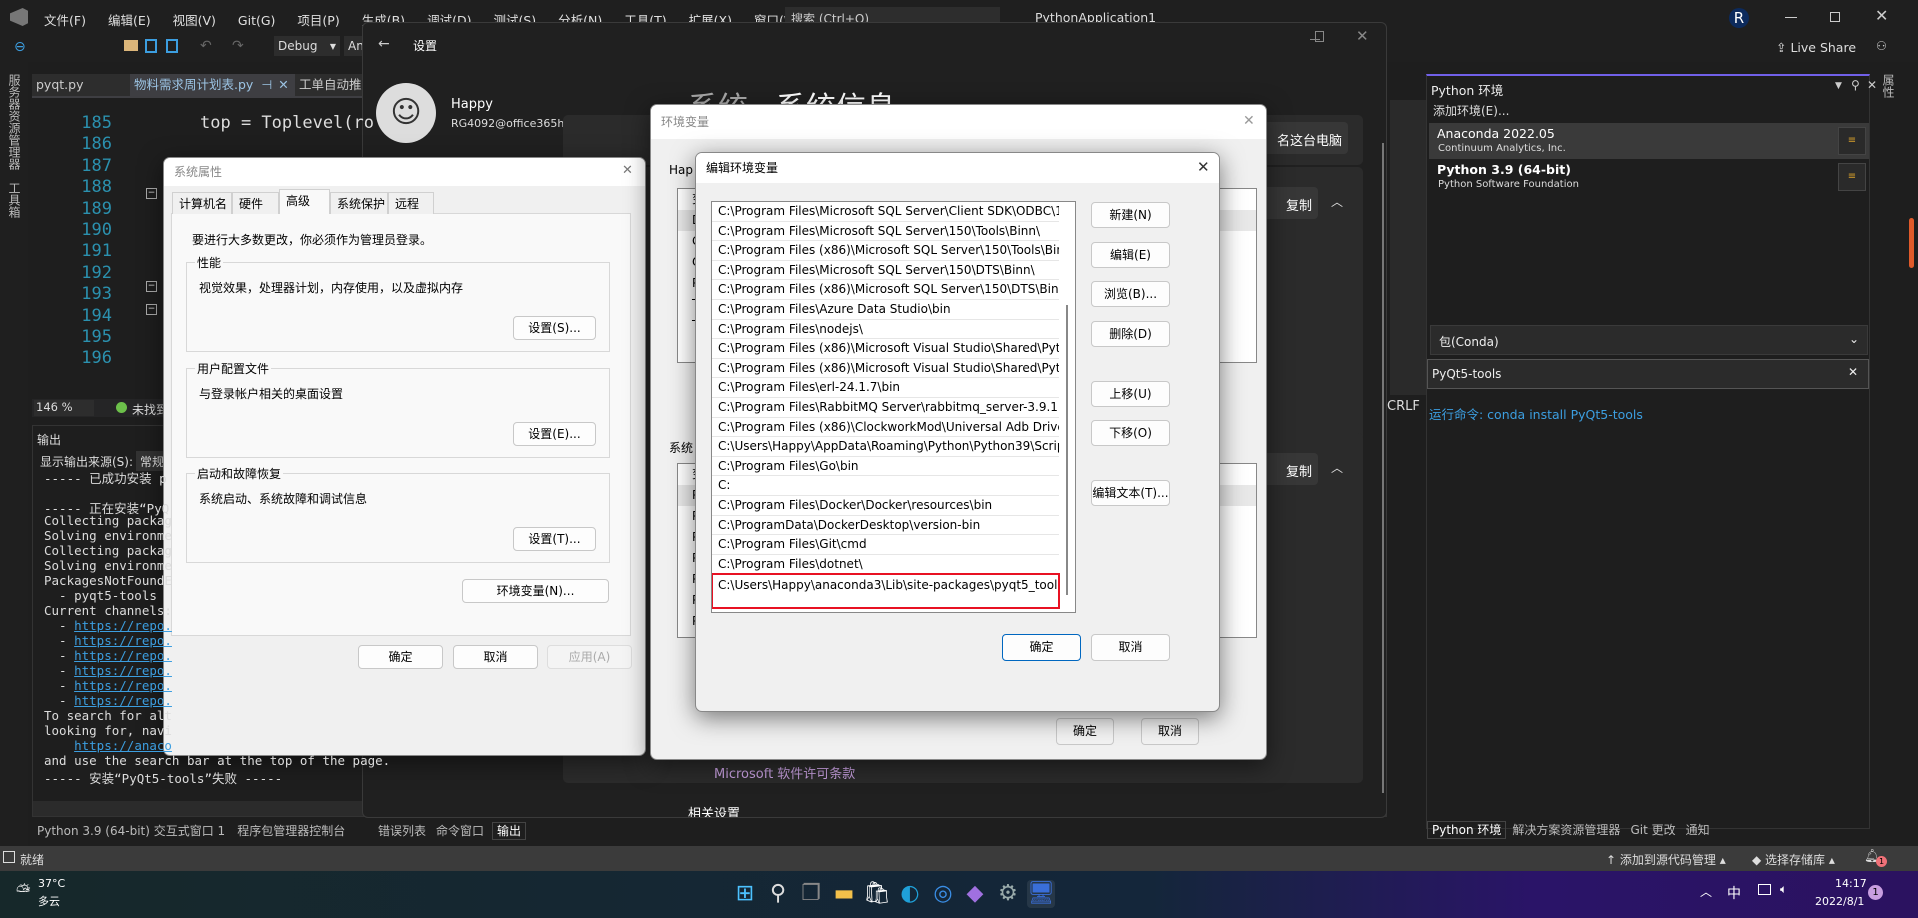 Image resolution: width=1918 pixels, height=918 pixels. What do you see at coordinates (255, 203) in the screenshot?
I see `tab-1: 硬件` at bounding box center [255, 203].